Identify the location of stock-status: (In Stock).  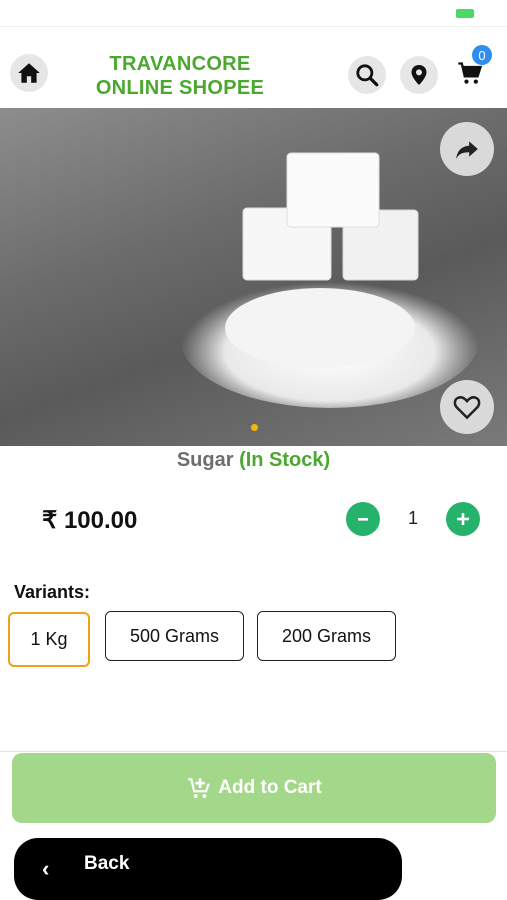
(285, 460).